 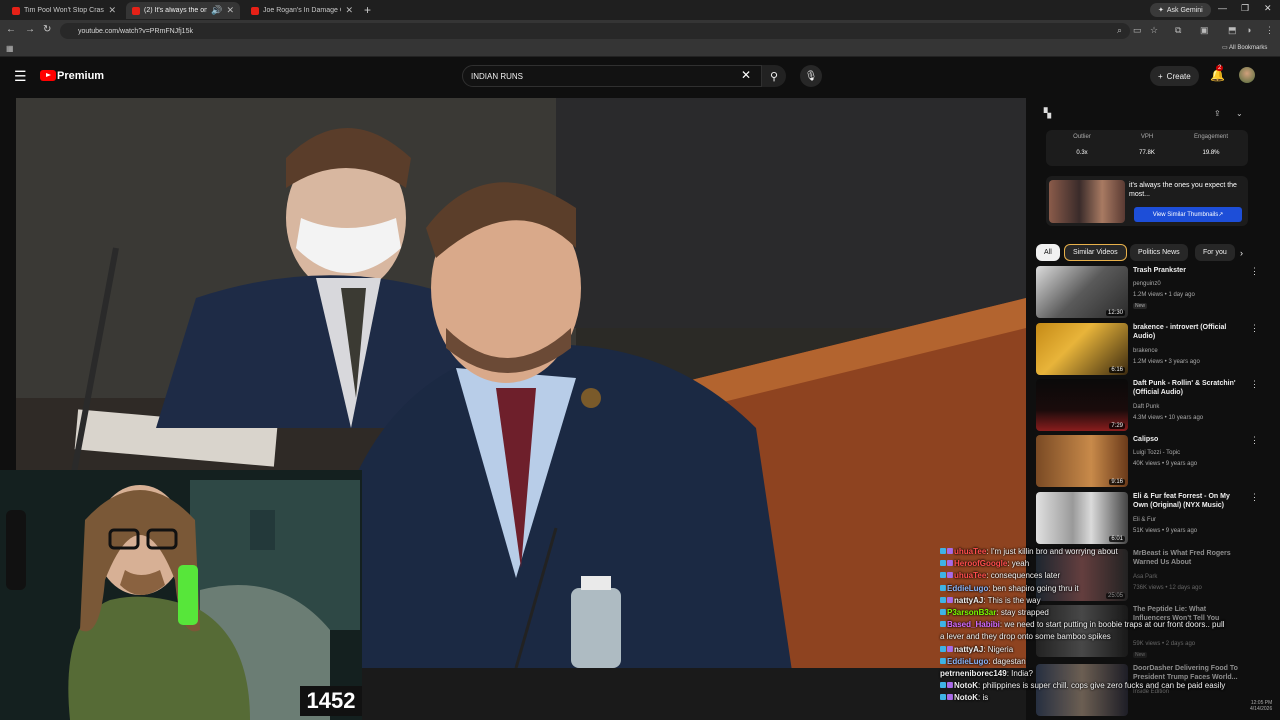 I want to click on chip-politics-news: Politics News, so click(x=1159, y=252).